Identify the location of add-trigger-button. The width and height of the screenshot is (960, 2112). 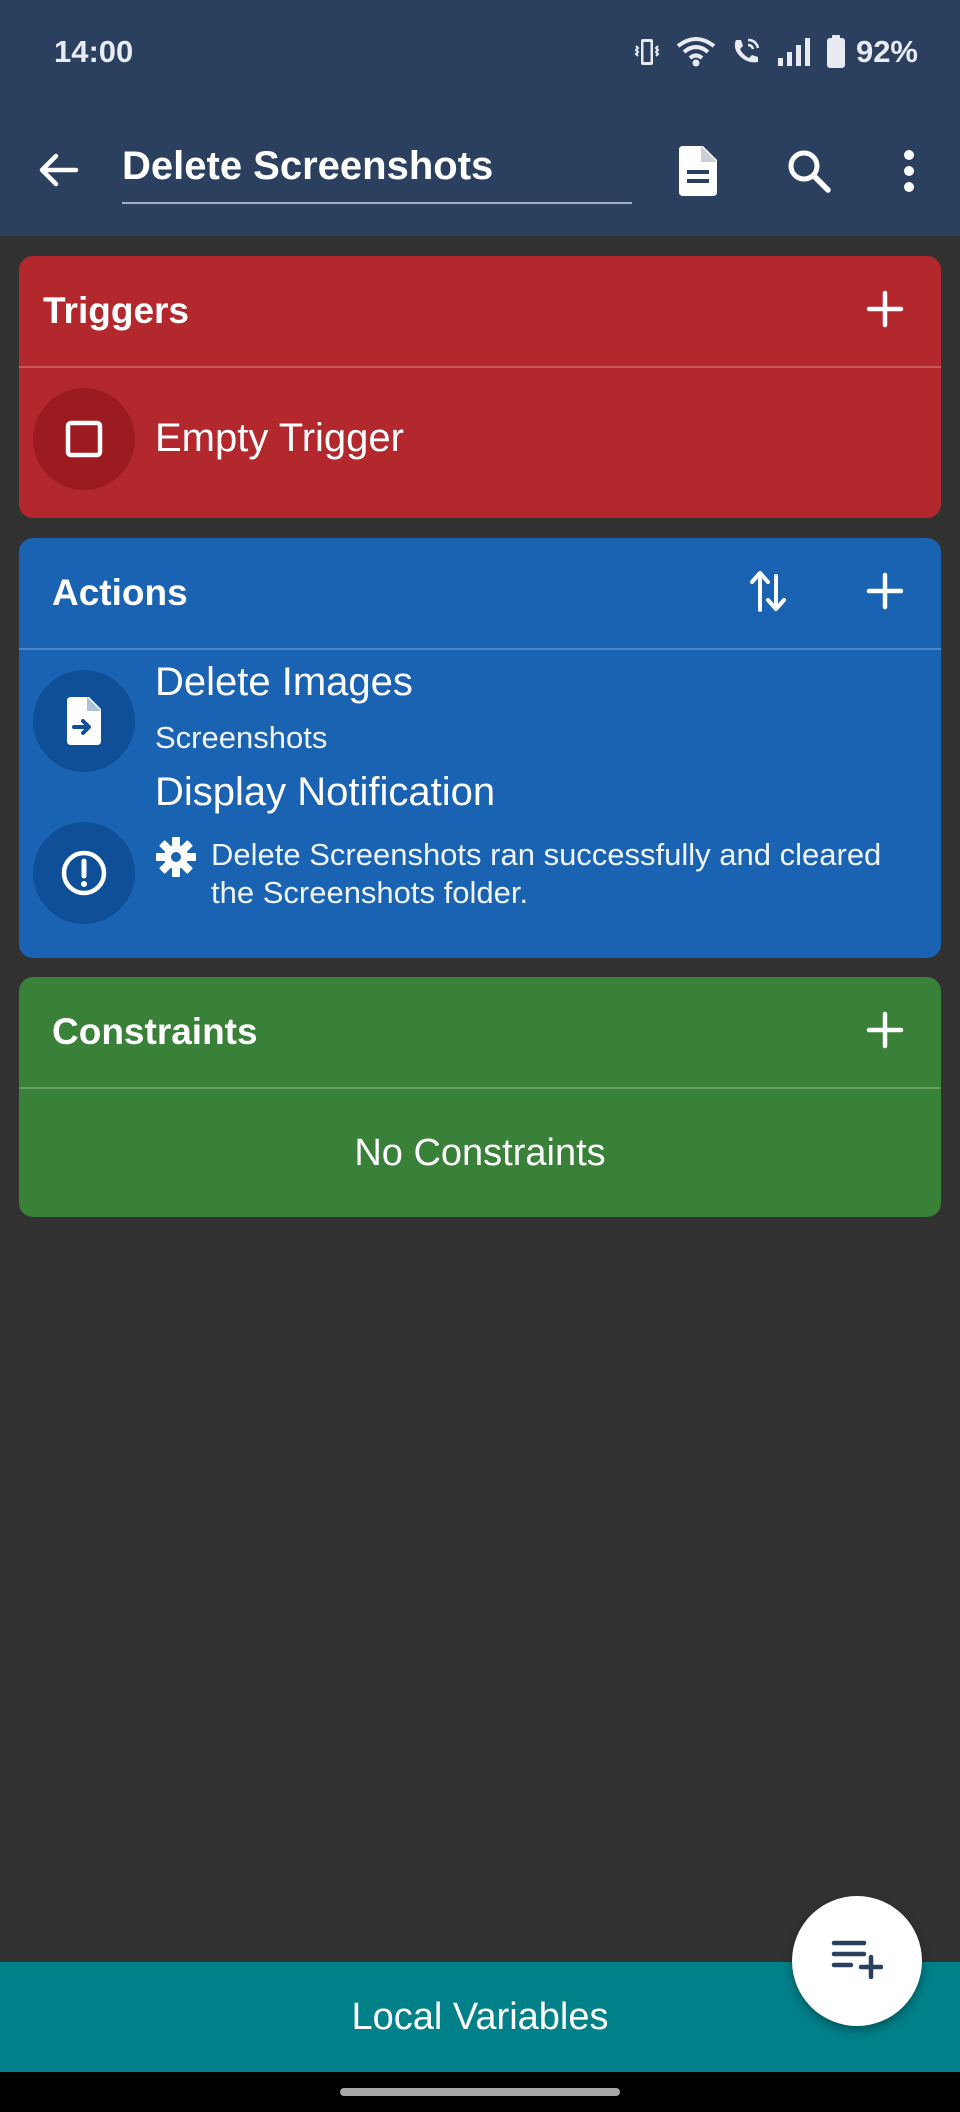
(885, 311).